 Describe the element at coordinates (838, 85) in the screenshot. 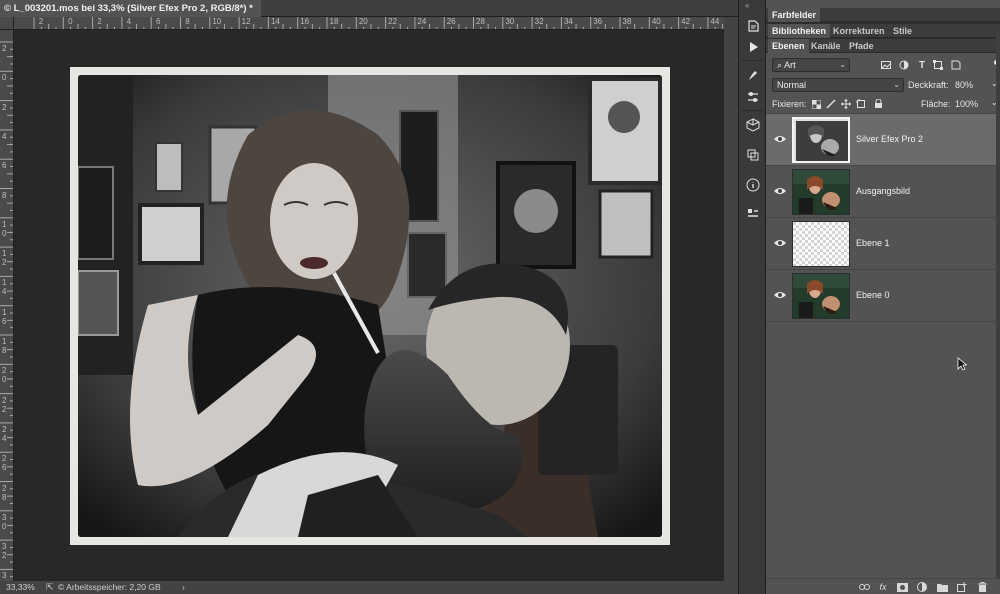

I see `blend-mode-dropdown: Normal ⌄` at that location.